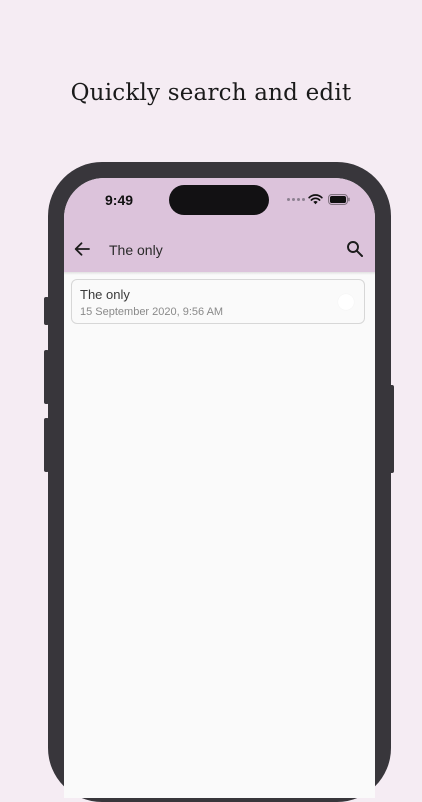 The image size is (422, 802). I want to click on note-list-item: The only 15 September 2020, 9:56 AM, so click(218, 301).